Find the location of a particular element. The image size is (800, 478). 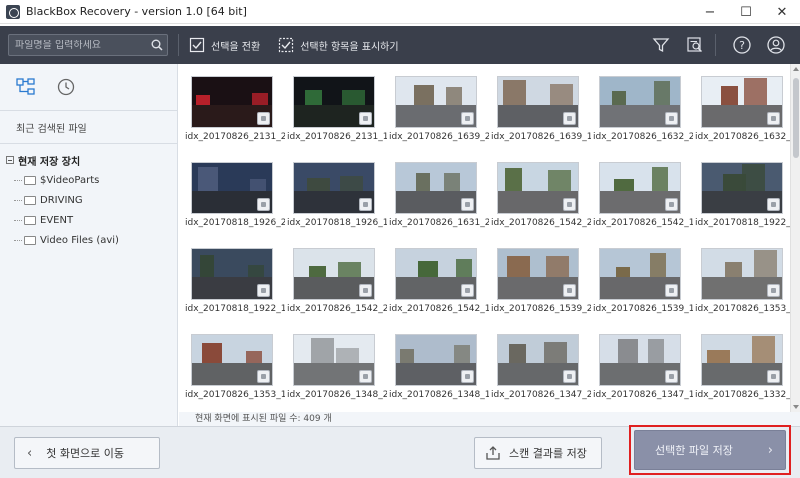

filter-icon is located at coordinates (661, 45).